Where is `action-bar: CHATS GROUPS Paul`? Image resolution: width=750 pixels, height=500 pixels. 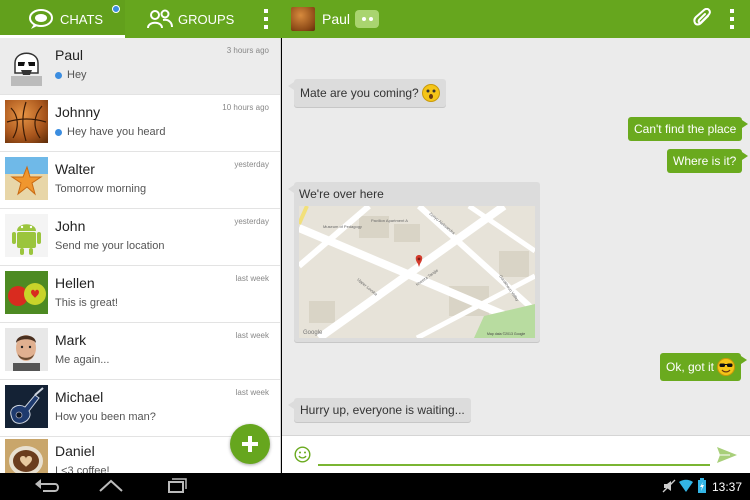
action-bar: CHATS GROUPS Paul is located at coordinates (375, 19).